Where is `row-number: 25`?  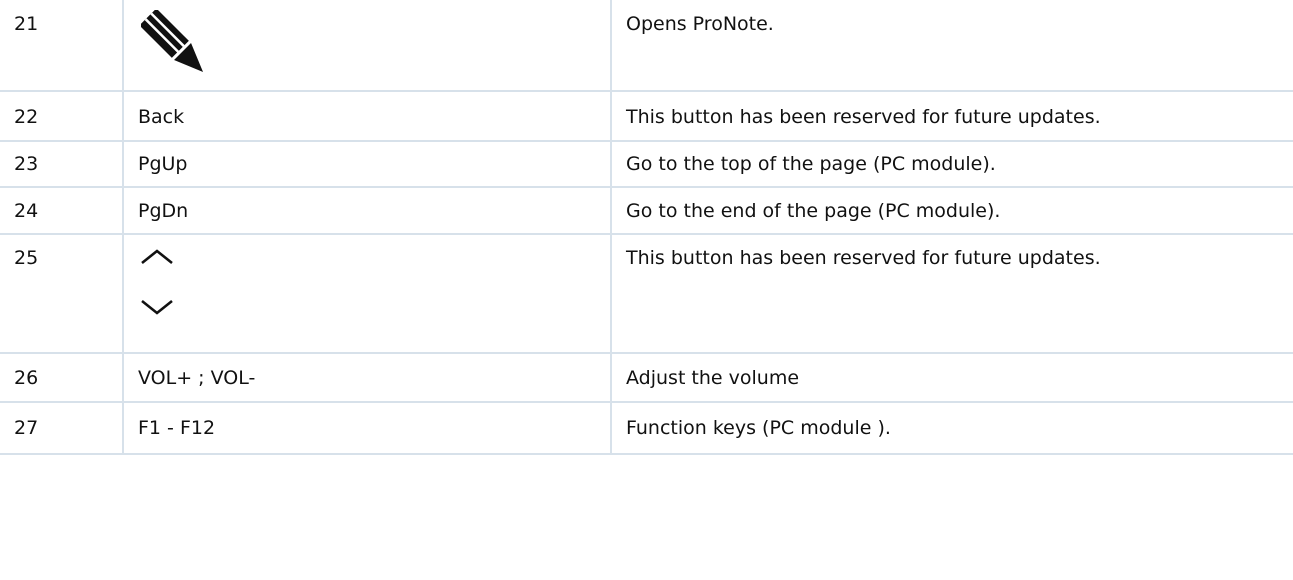 row-number: 25 is located at coordinates (62, 293).